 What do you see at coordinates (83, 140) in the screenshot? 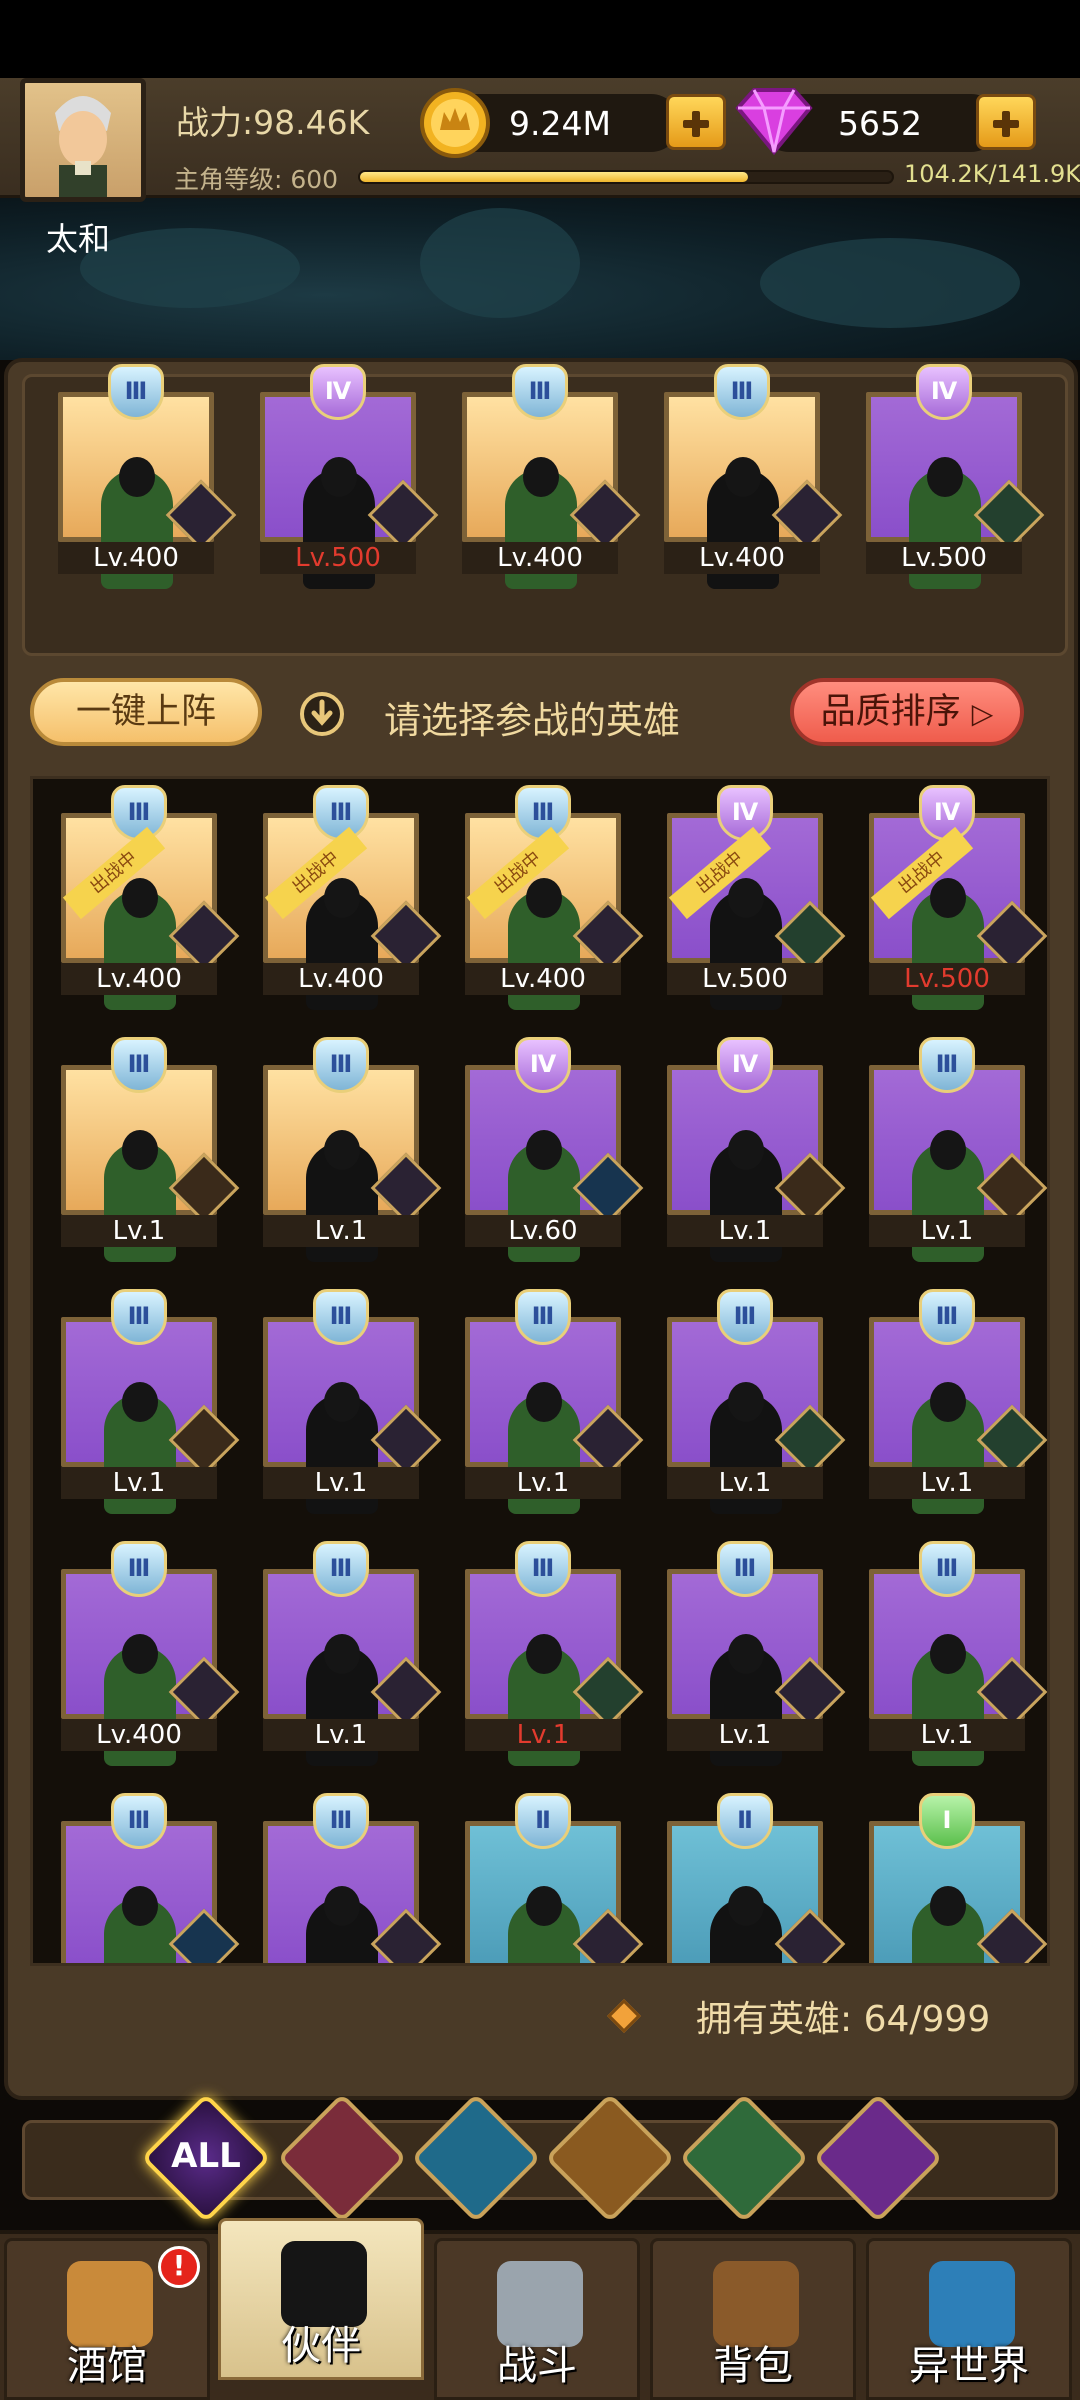
I see `player-avatar` at bounding box center [83, 140].